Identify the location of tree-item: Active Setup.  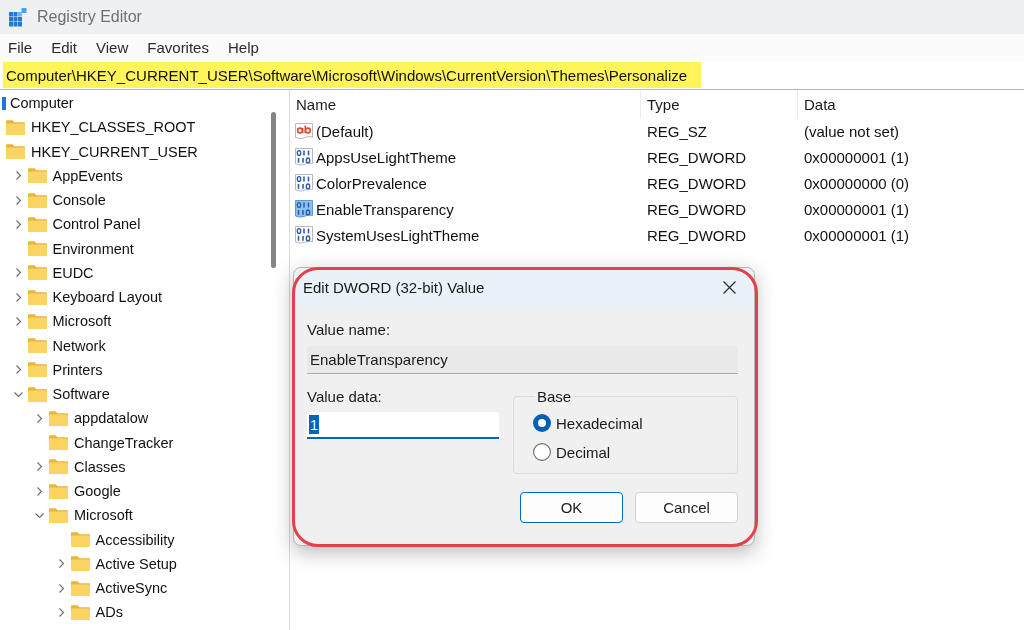
(88, 563).